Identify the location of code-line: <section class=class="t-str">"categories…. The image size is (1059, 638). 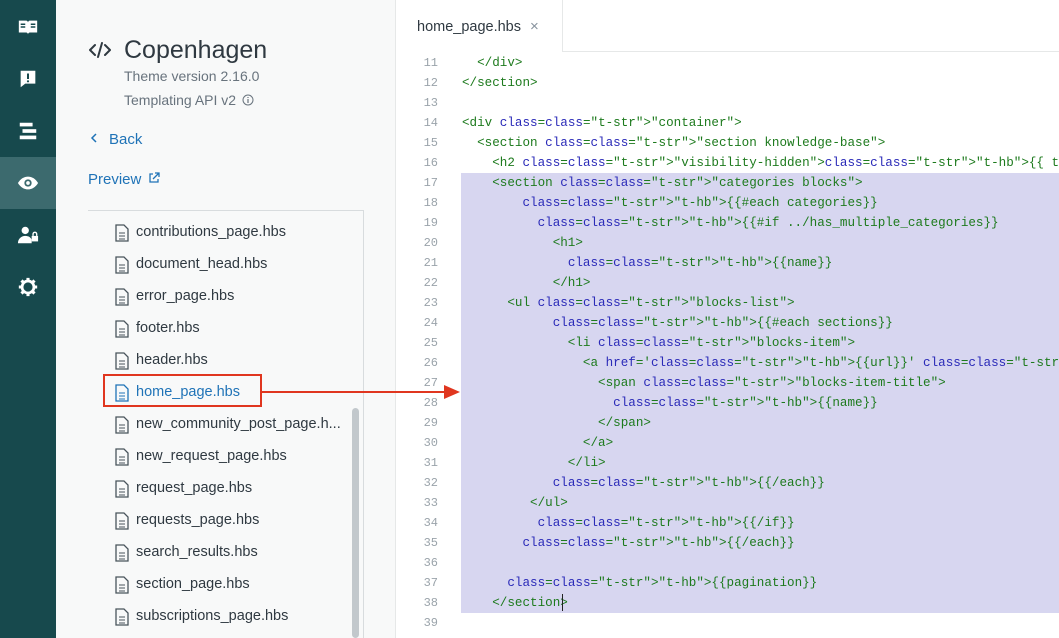
(662, 183).